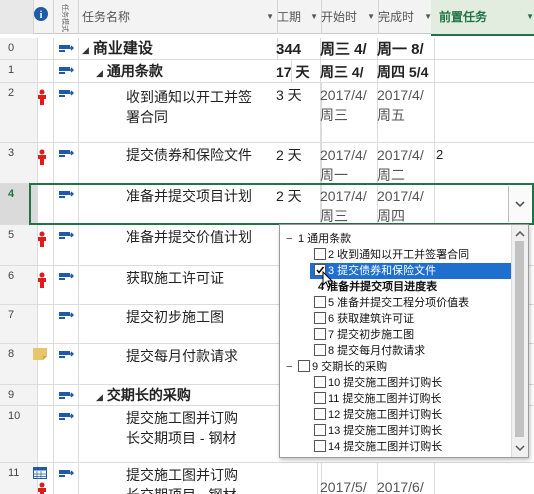 Image resolution: width=534 pixels, height=494 pixels. I want to click on finish-cell: 周四 5/4, so click(404, 71).